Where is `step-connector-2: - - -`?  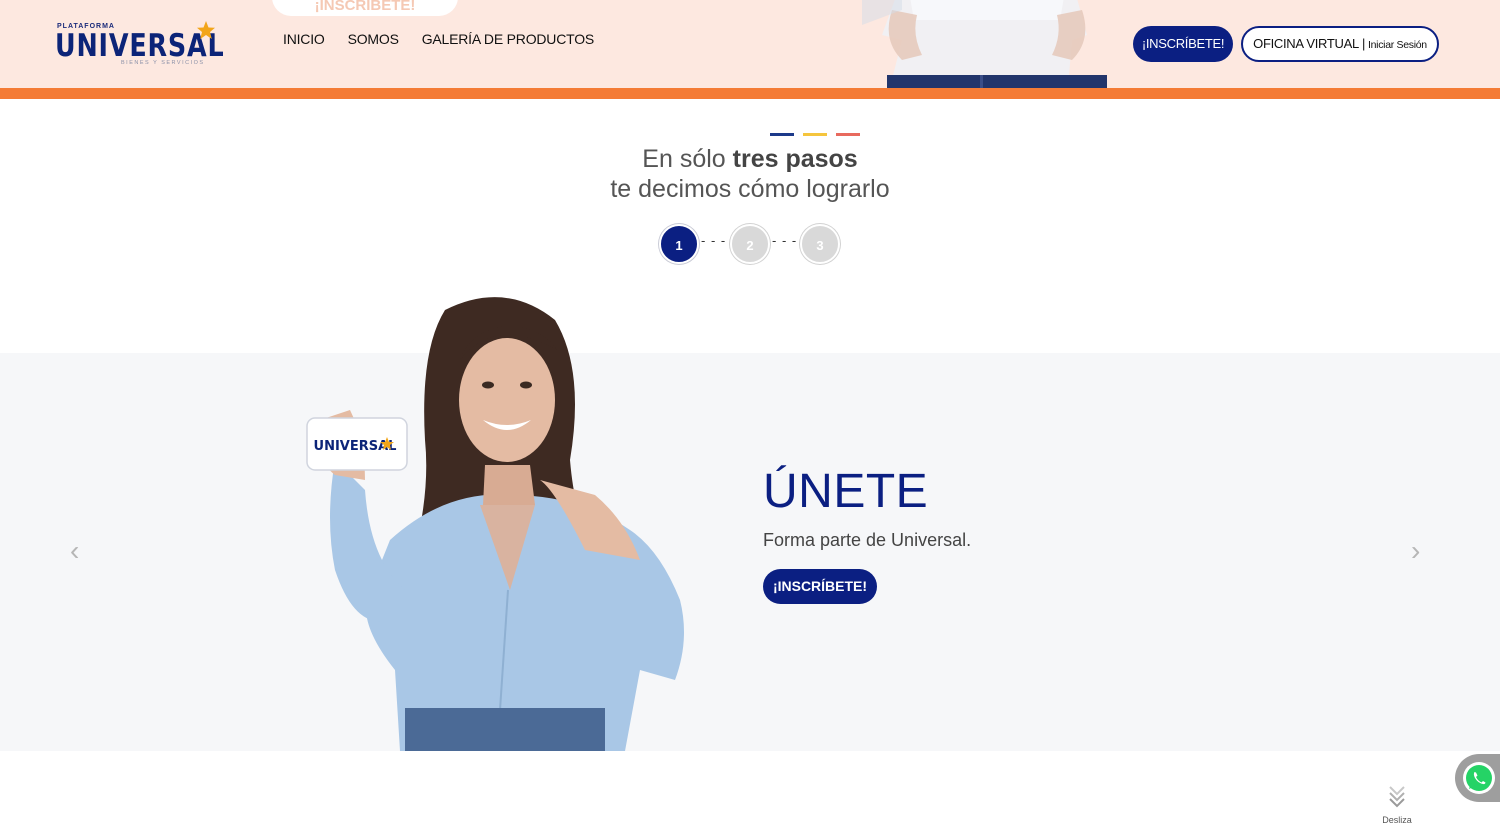
step-connector-2: - - - is located at coordinates (785, 240).